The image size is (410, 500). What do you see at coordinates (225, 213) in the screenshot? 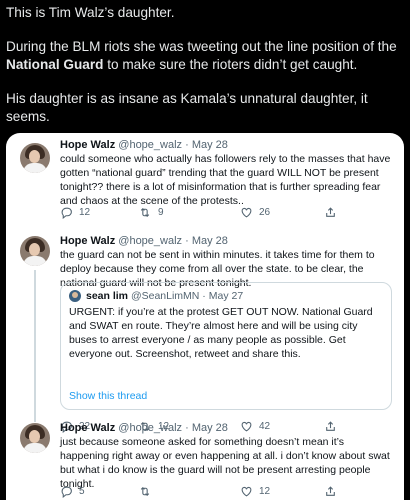
I see `tweet-actions: 12 9 26` at bounding box center [225, 213].